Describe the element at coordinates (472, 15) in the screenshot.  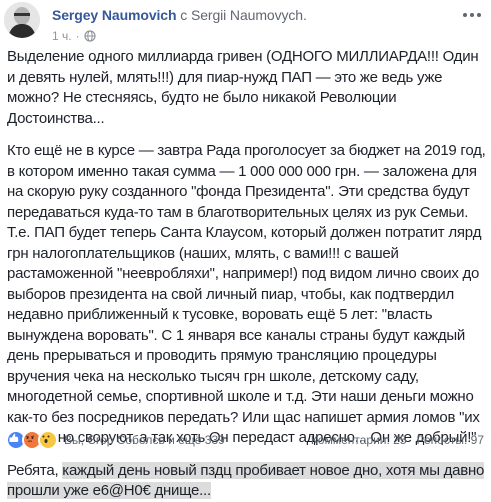
I see `more-options-icon` at that location.